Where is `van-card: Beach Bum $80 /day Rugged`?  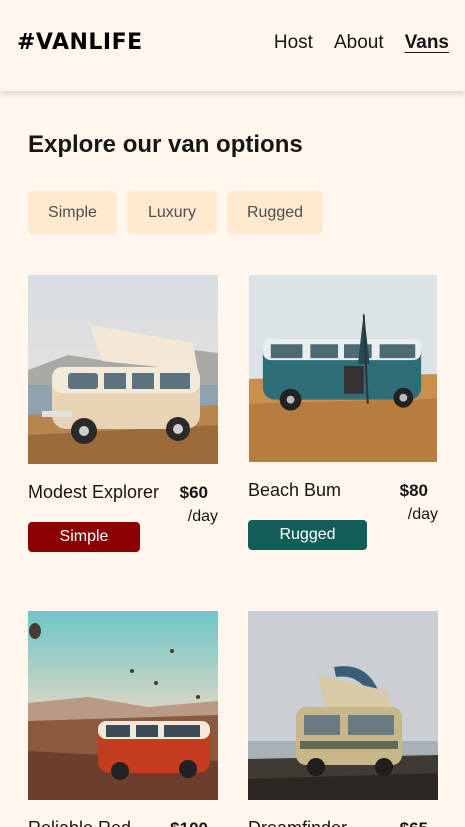
van-card: Beach Bum $80 /day Rugged is located at coordinates (343, 420).